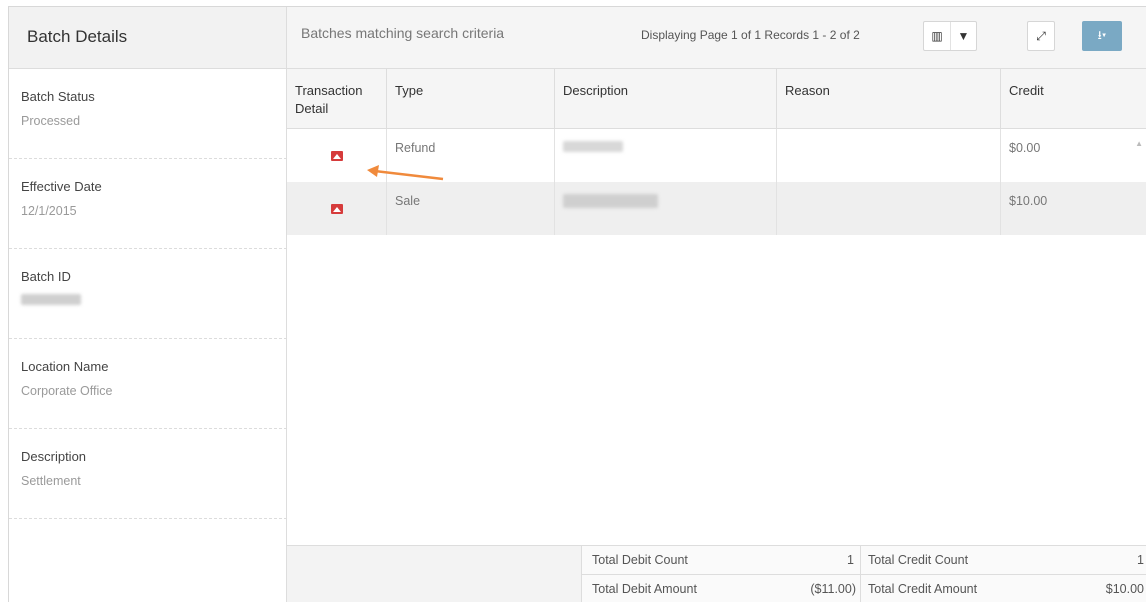  Describe the element at coordinates (148, 38) in the screenshot. I see `left-panel-header: Batch Details` at that location.